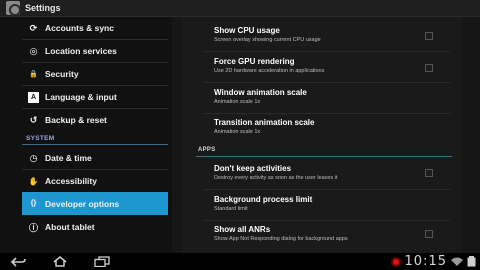 The height and width of the screenshot is (270, 480). Describe the element at coordinates (207, 150) in the screenshot. I see `section-header-apps: APPS` at that location.